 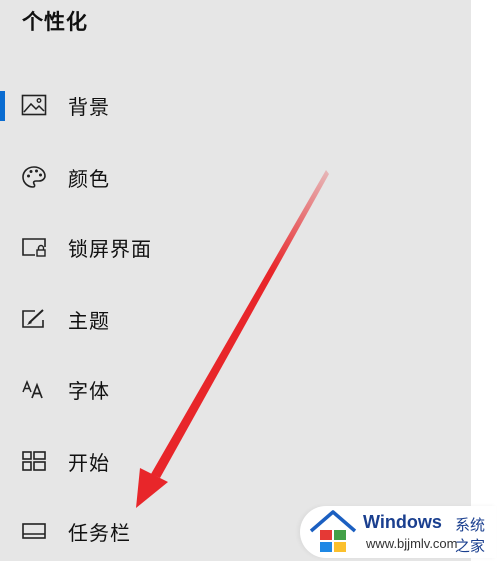 I want to click on lock-screen-icon, so click(x=34, y=247).